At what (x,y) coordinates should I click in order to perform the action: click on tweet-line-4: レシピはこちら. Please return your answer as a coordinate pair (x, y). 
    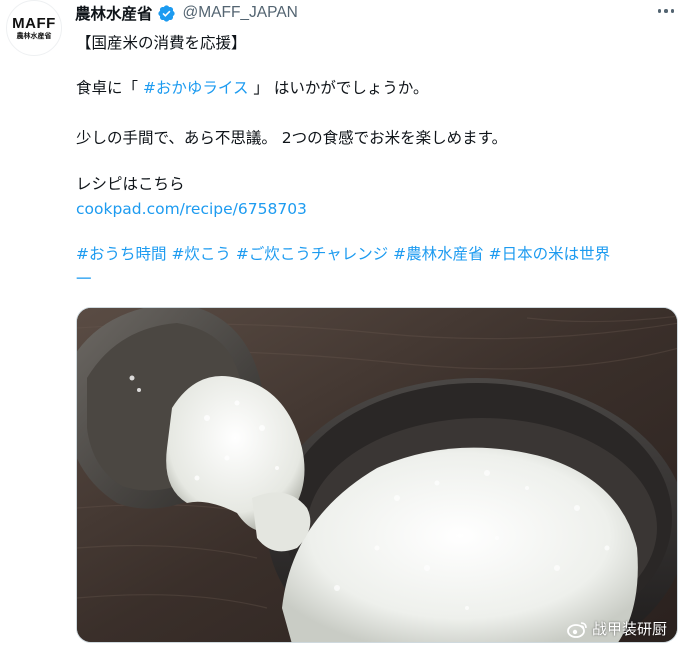
    Looking at the image, I should click on (130, 184).